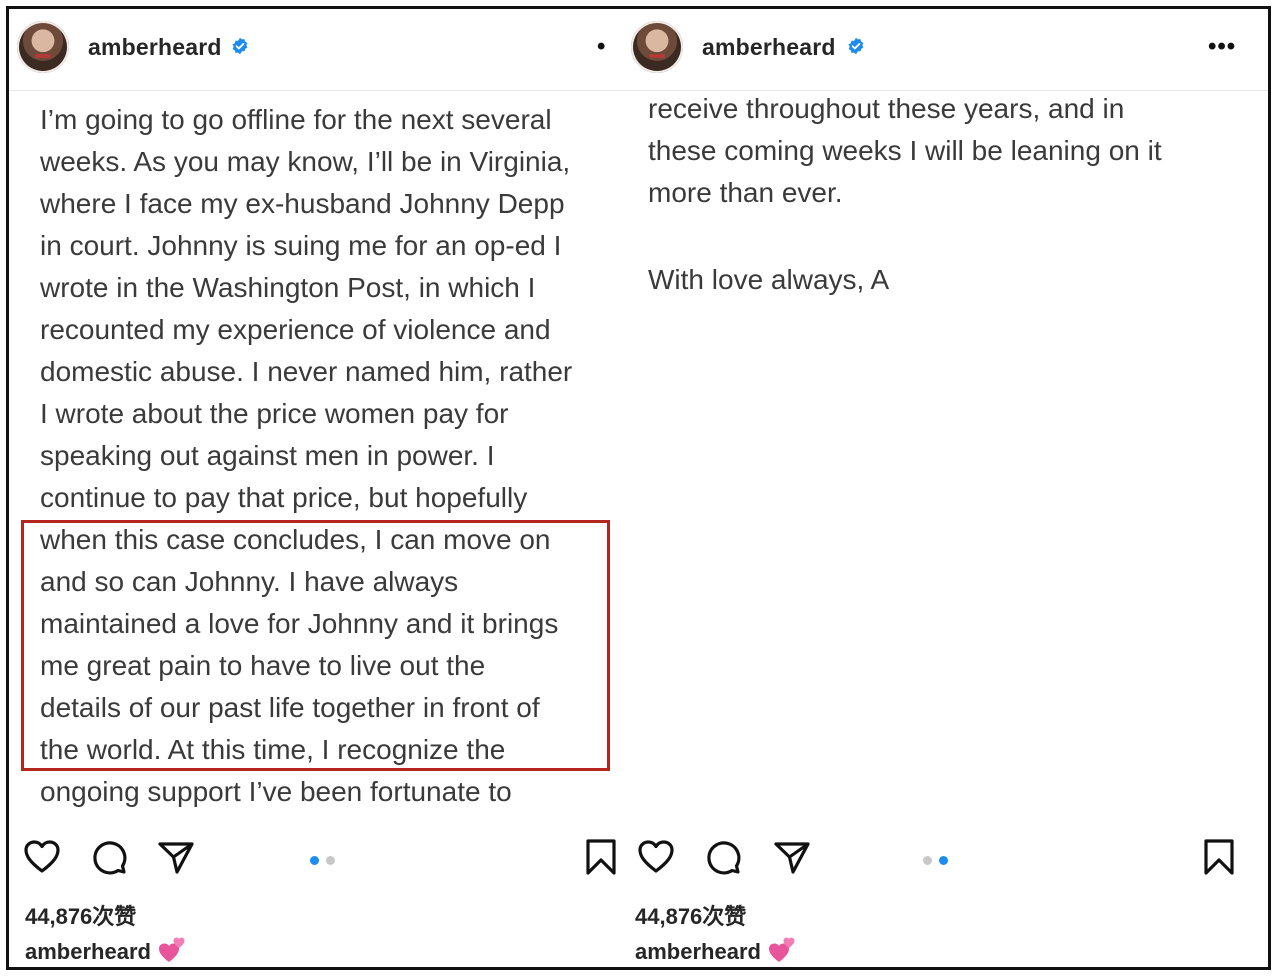 The image size is (1280, 977). I want to click on highlight-box, so click(315, 645).